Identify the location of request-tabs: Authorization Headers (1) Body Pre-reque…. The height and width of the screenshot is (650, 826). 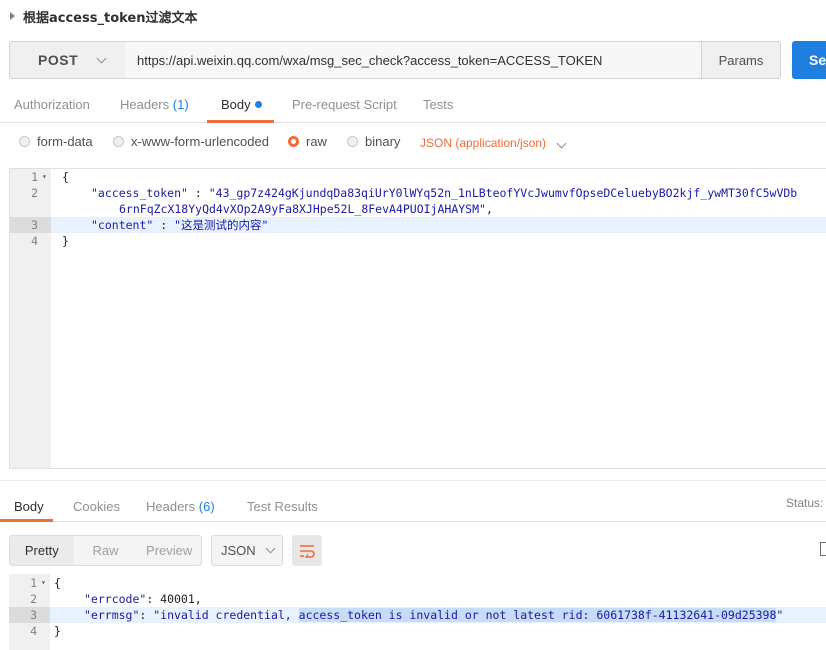
(413, 105).